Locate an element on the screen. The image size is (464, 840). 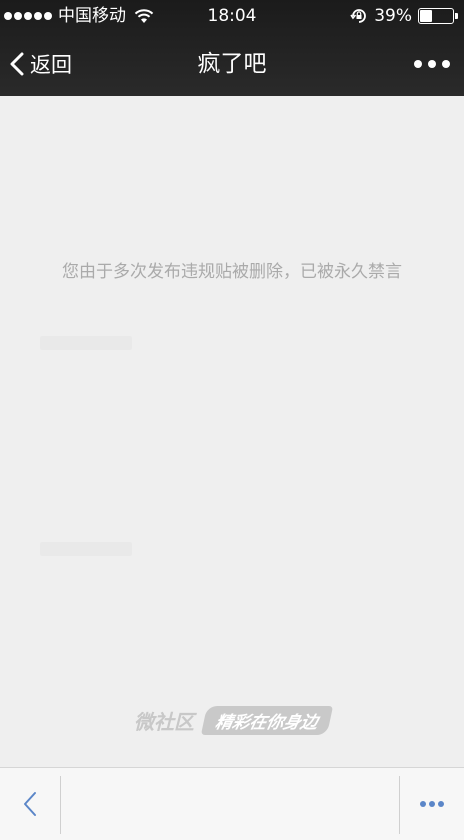
battery-percent: 39% is located at coordinates (393, 16).